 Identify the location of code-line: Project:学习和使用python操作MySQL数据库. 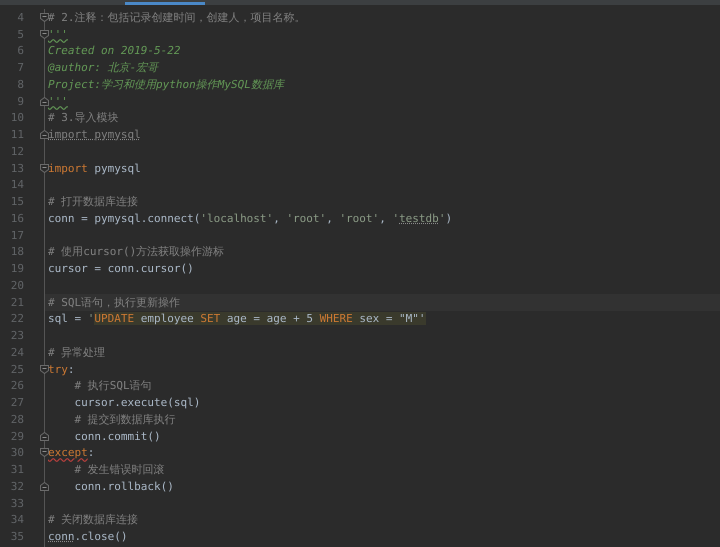
(166, 84).